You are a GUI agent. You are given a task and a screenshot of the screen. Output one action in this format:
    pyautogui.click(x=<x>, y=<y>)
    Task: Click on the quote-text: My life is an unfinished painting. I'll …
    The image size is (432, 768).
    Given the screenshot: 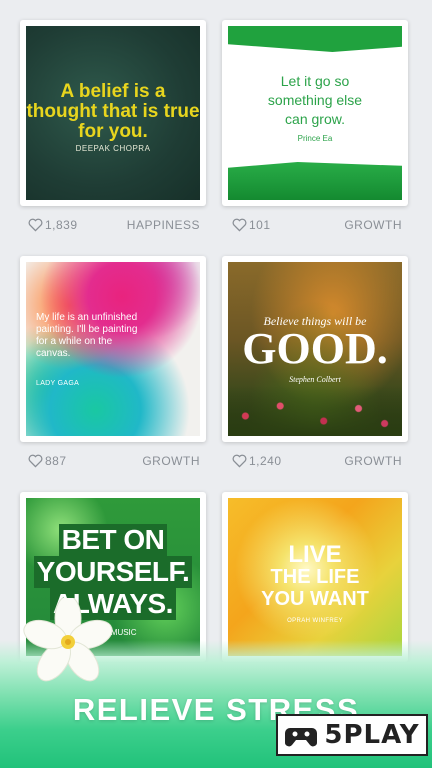 What is the action you would take?
    pyautogui.click(x=87, y=335)
    